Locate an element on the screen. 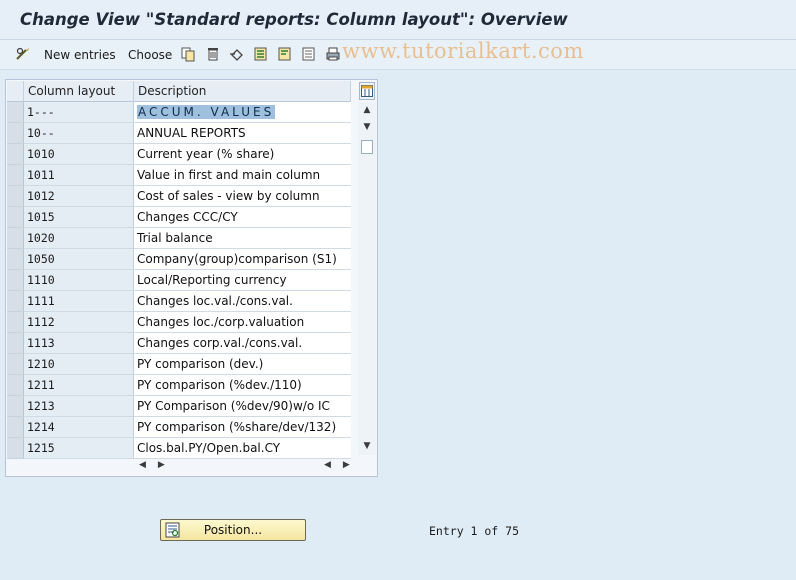 The height and width of the screenshot is (580, 796). choose-button: Choose is located at coordinates (150, 55).